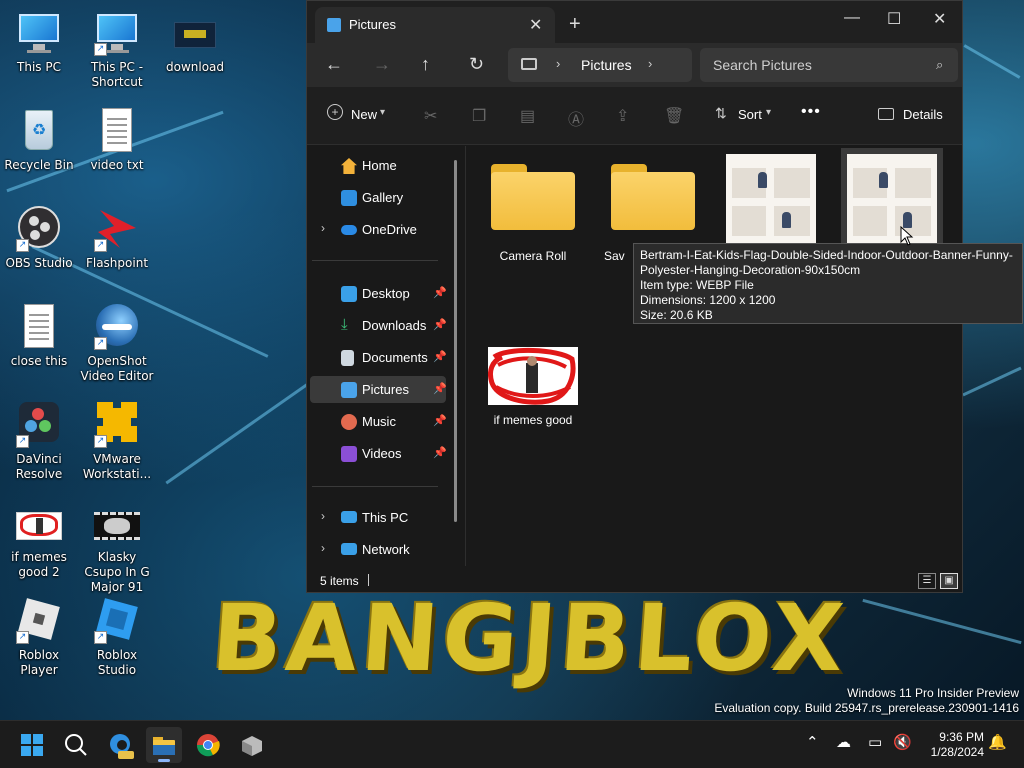 The height and width of the screenshot is (768, 1024). I want to click on shortcut-arrow-icon: ↗, so click(22, 637).